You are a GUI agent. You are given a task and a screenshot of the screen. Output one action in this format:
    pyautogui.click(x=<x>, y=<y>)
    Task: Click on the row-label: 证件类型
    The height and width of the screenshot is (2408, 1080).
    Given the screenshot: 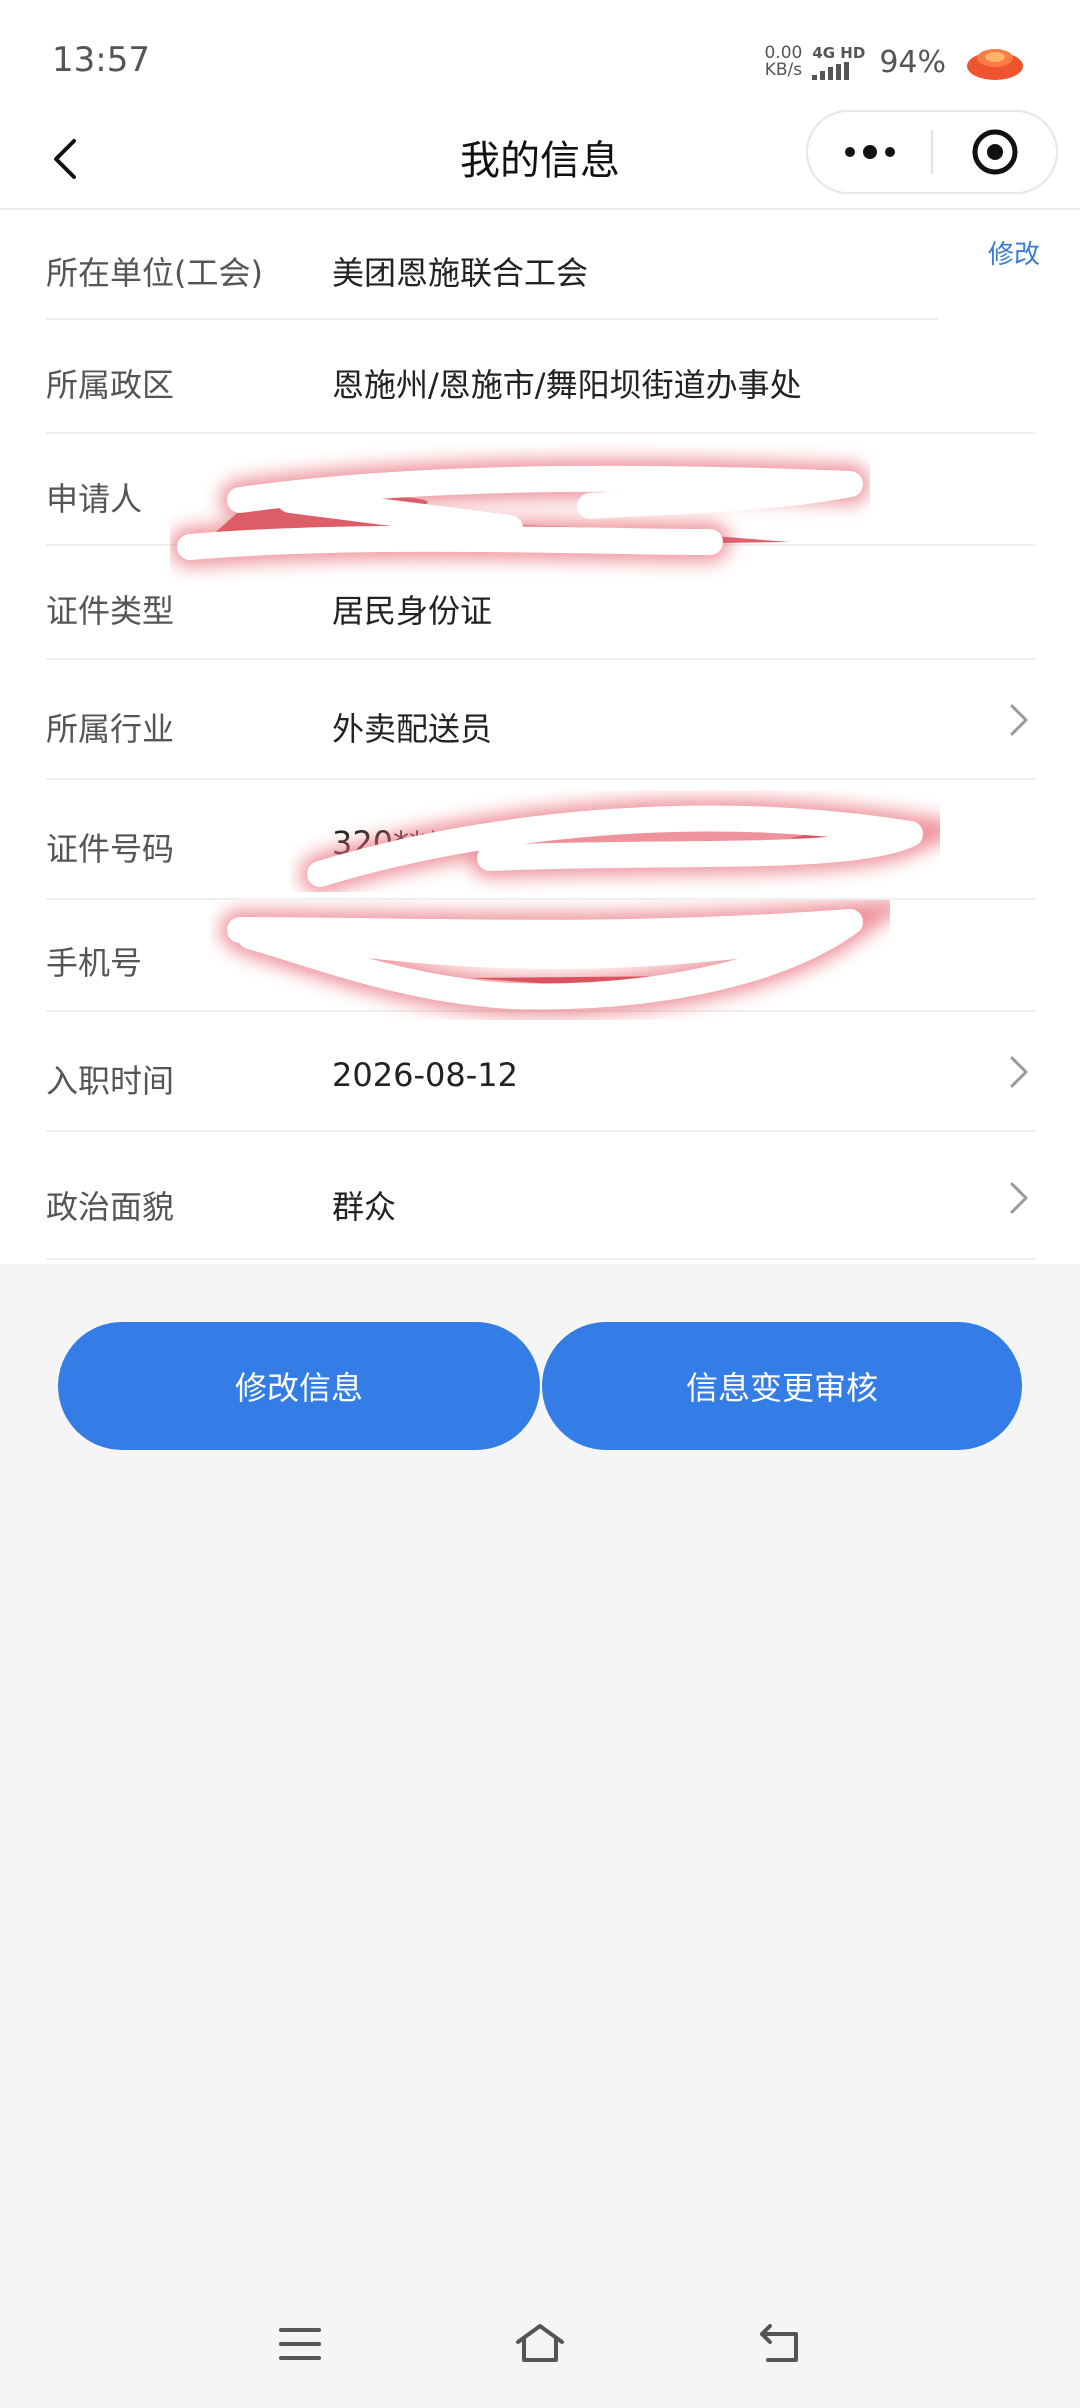 What is the action you would take?
    pyautogui.click(x=110, y=611)
    